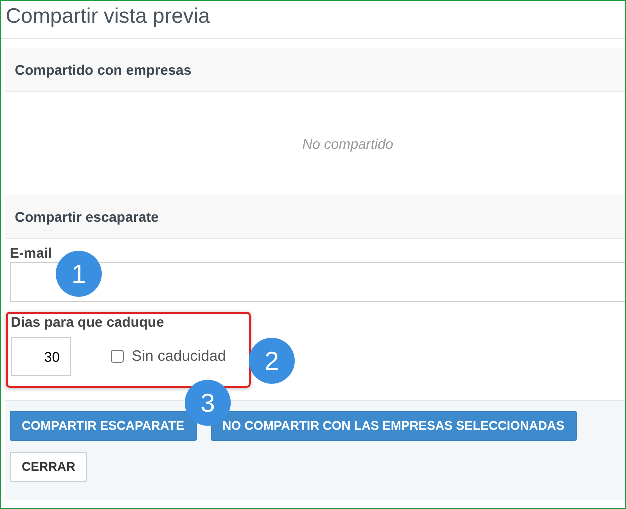 Image resolution: width=626 pixels, height=509 pixels. What do you see at coordinates (179, 356) in the screenshot?
I see `checkbox-label: Sin caducidad` at bounding box center [179, 356].